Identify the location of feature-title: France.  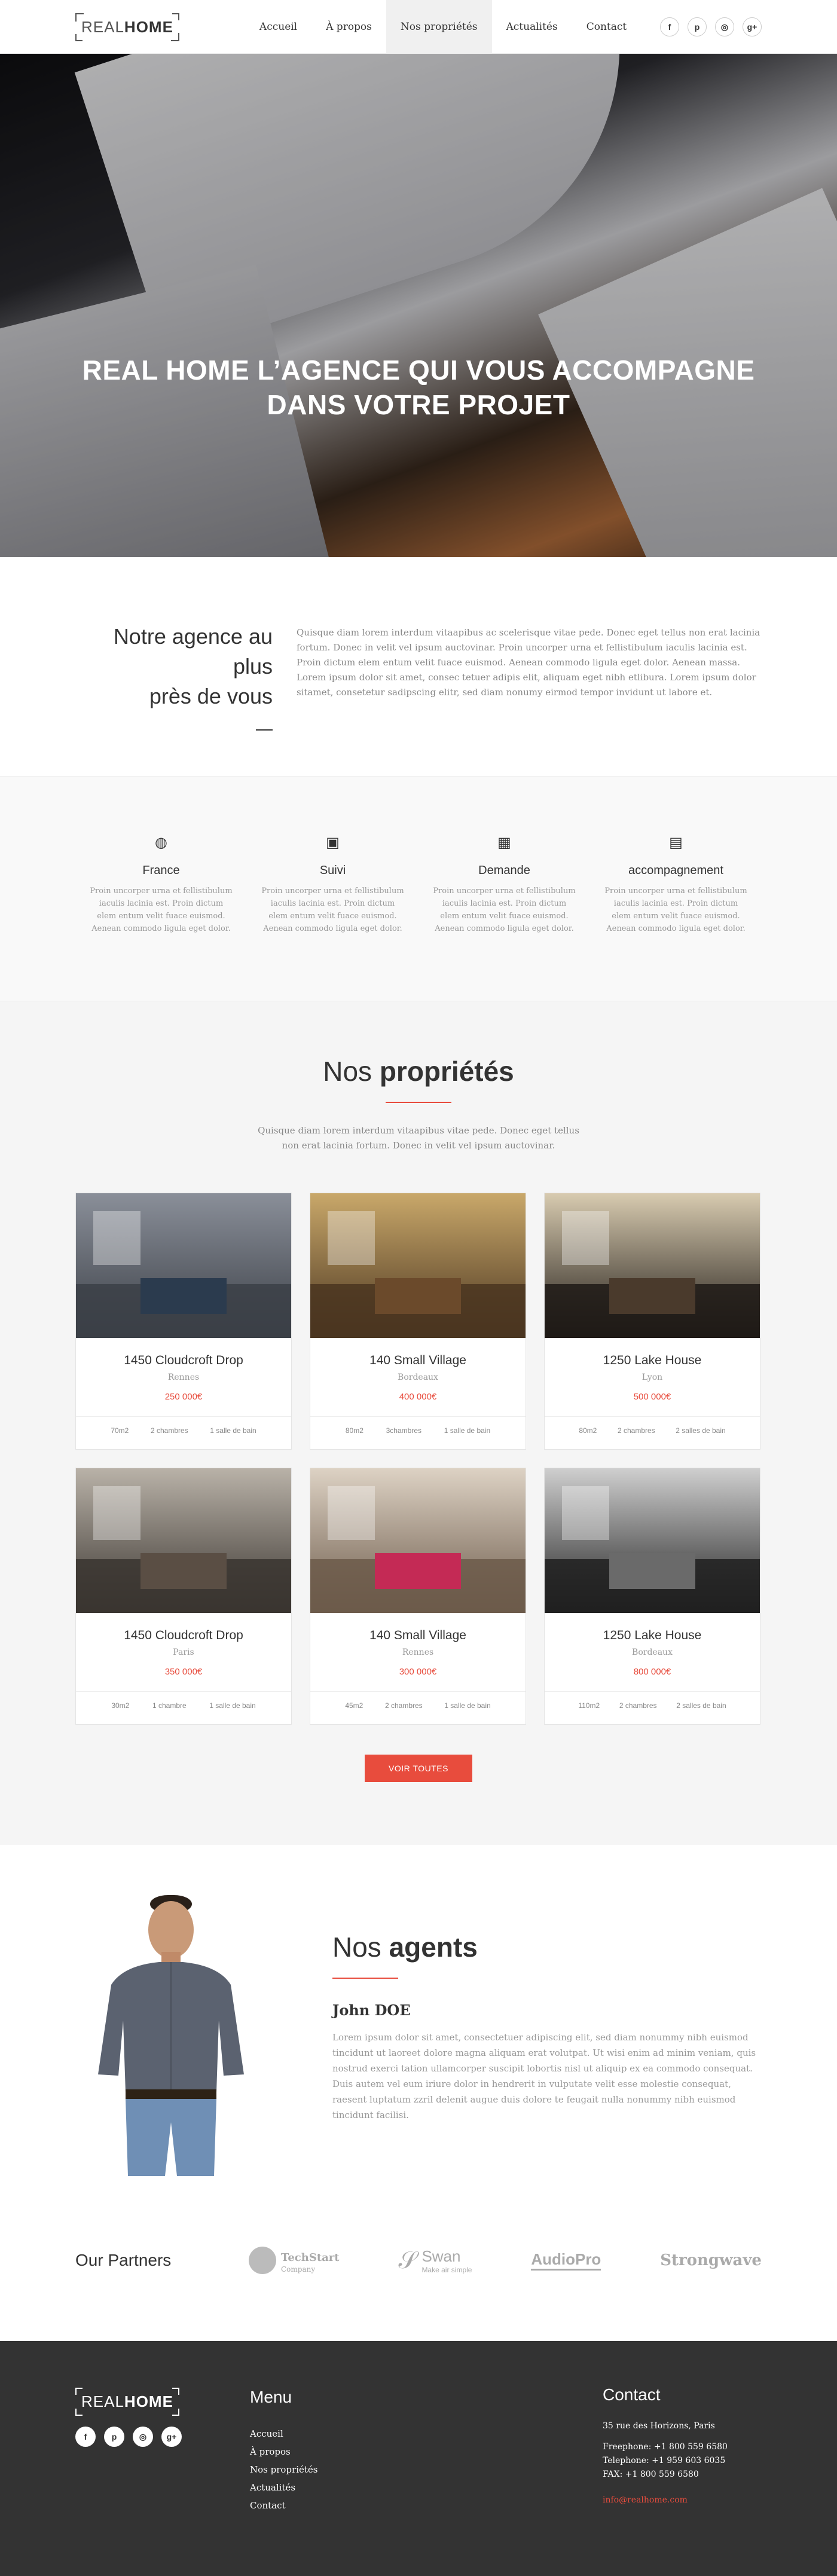
(161, 870).